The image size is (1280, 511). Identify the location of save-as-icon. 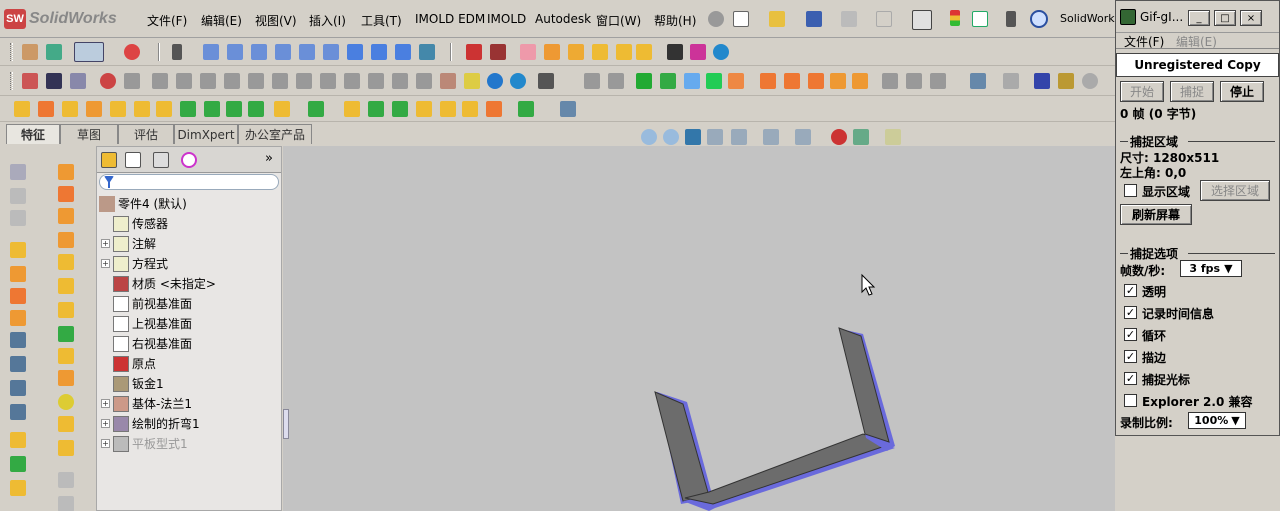
(54, 81).